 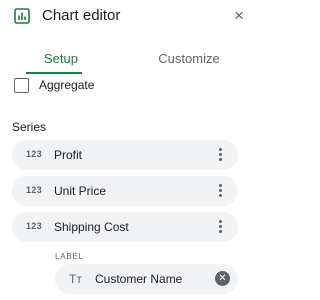 I want to click on label-chip-customer-name: Tт Customer Name ✕, so click(x=146, y=279).